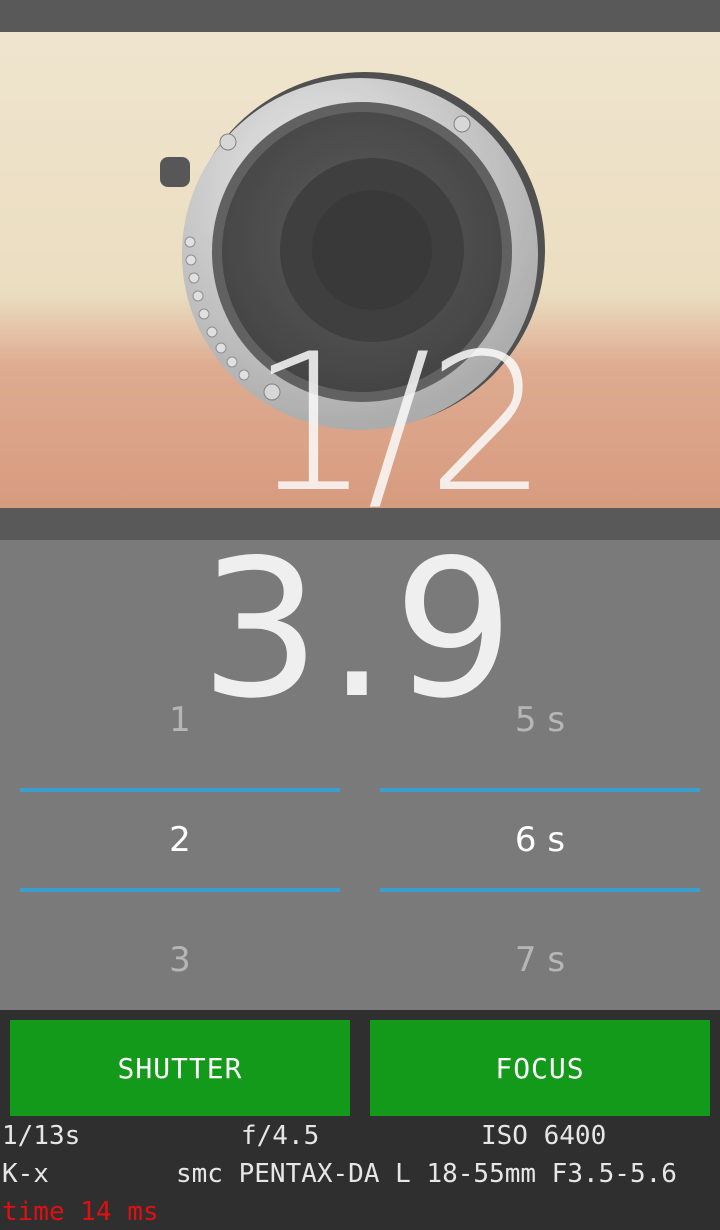  What do you see at coordinates (399, 411) in the screenshot?
I see `shutter-overlay-value: 1/2` at bounding box center [399, 411].